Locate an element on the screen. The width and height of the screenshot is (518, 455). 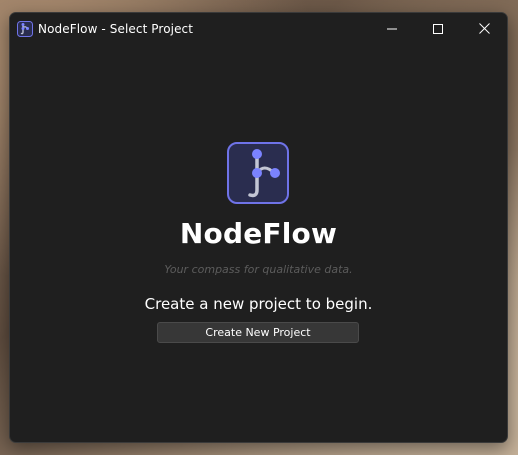
minimize-button is located at coordinates (392, 28).